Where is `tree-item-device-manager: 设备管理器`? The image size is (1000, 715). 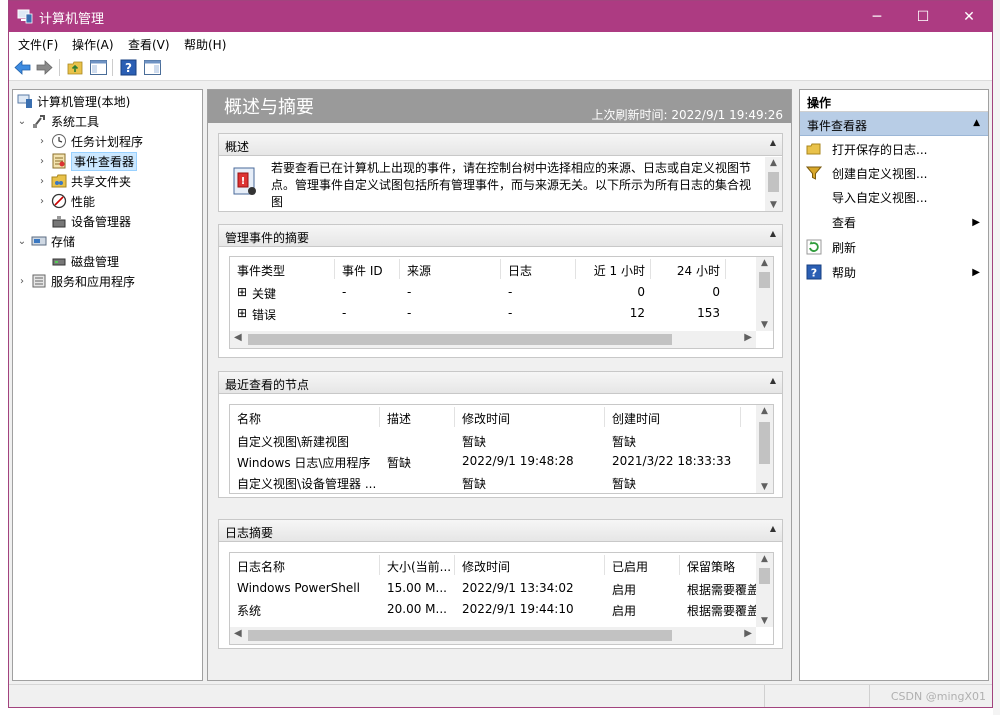 tree-item-device-manager: 设备管理器 is located at coordinates (83, 221).